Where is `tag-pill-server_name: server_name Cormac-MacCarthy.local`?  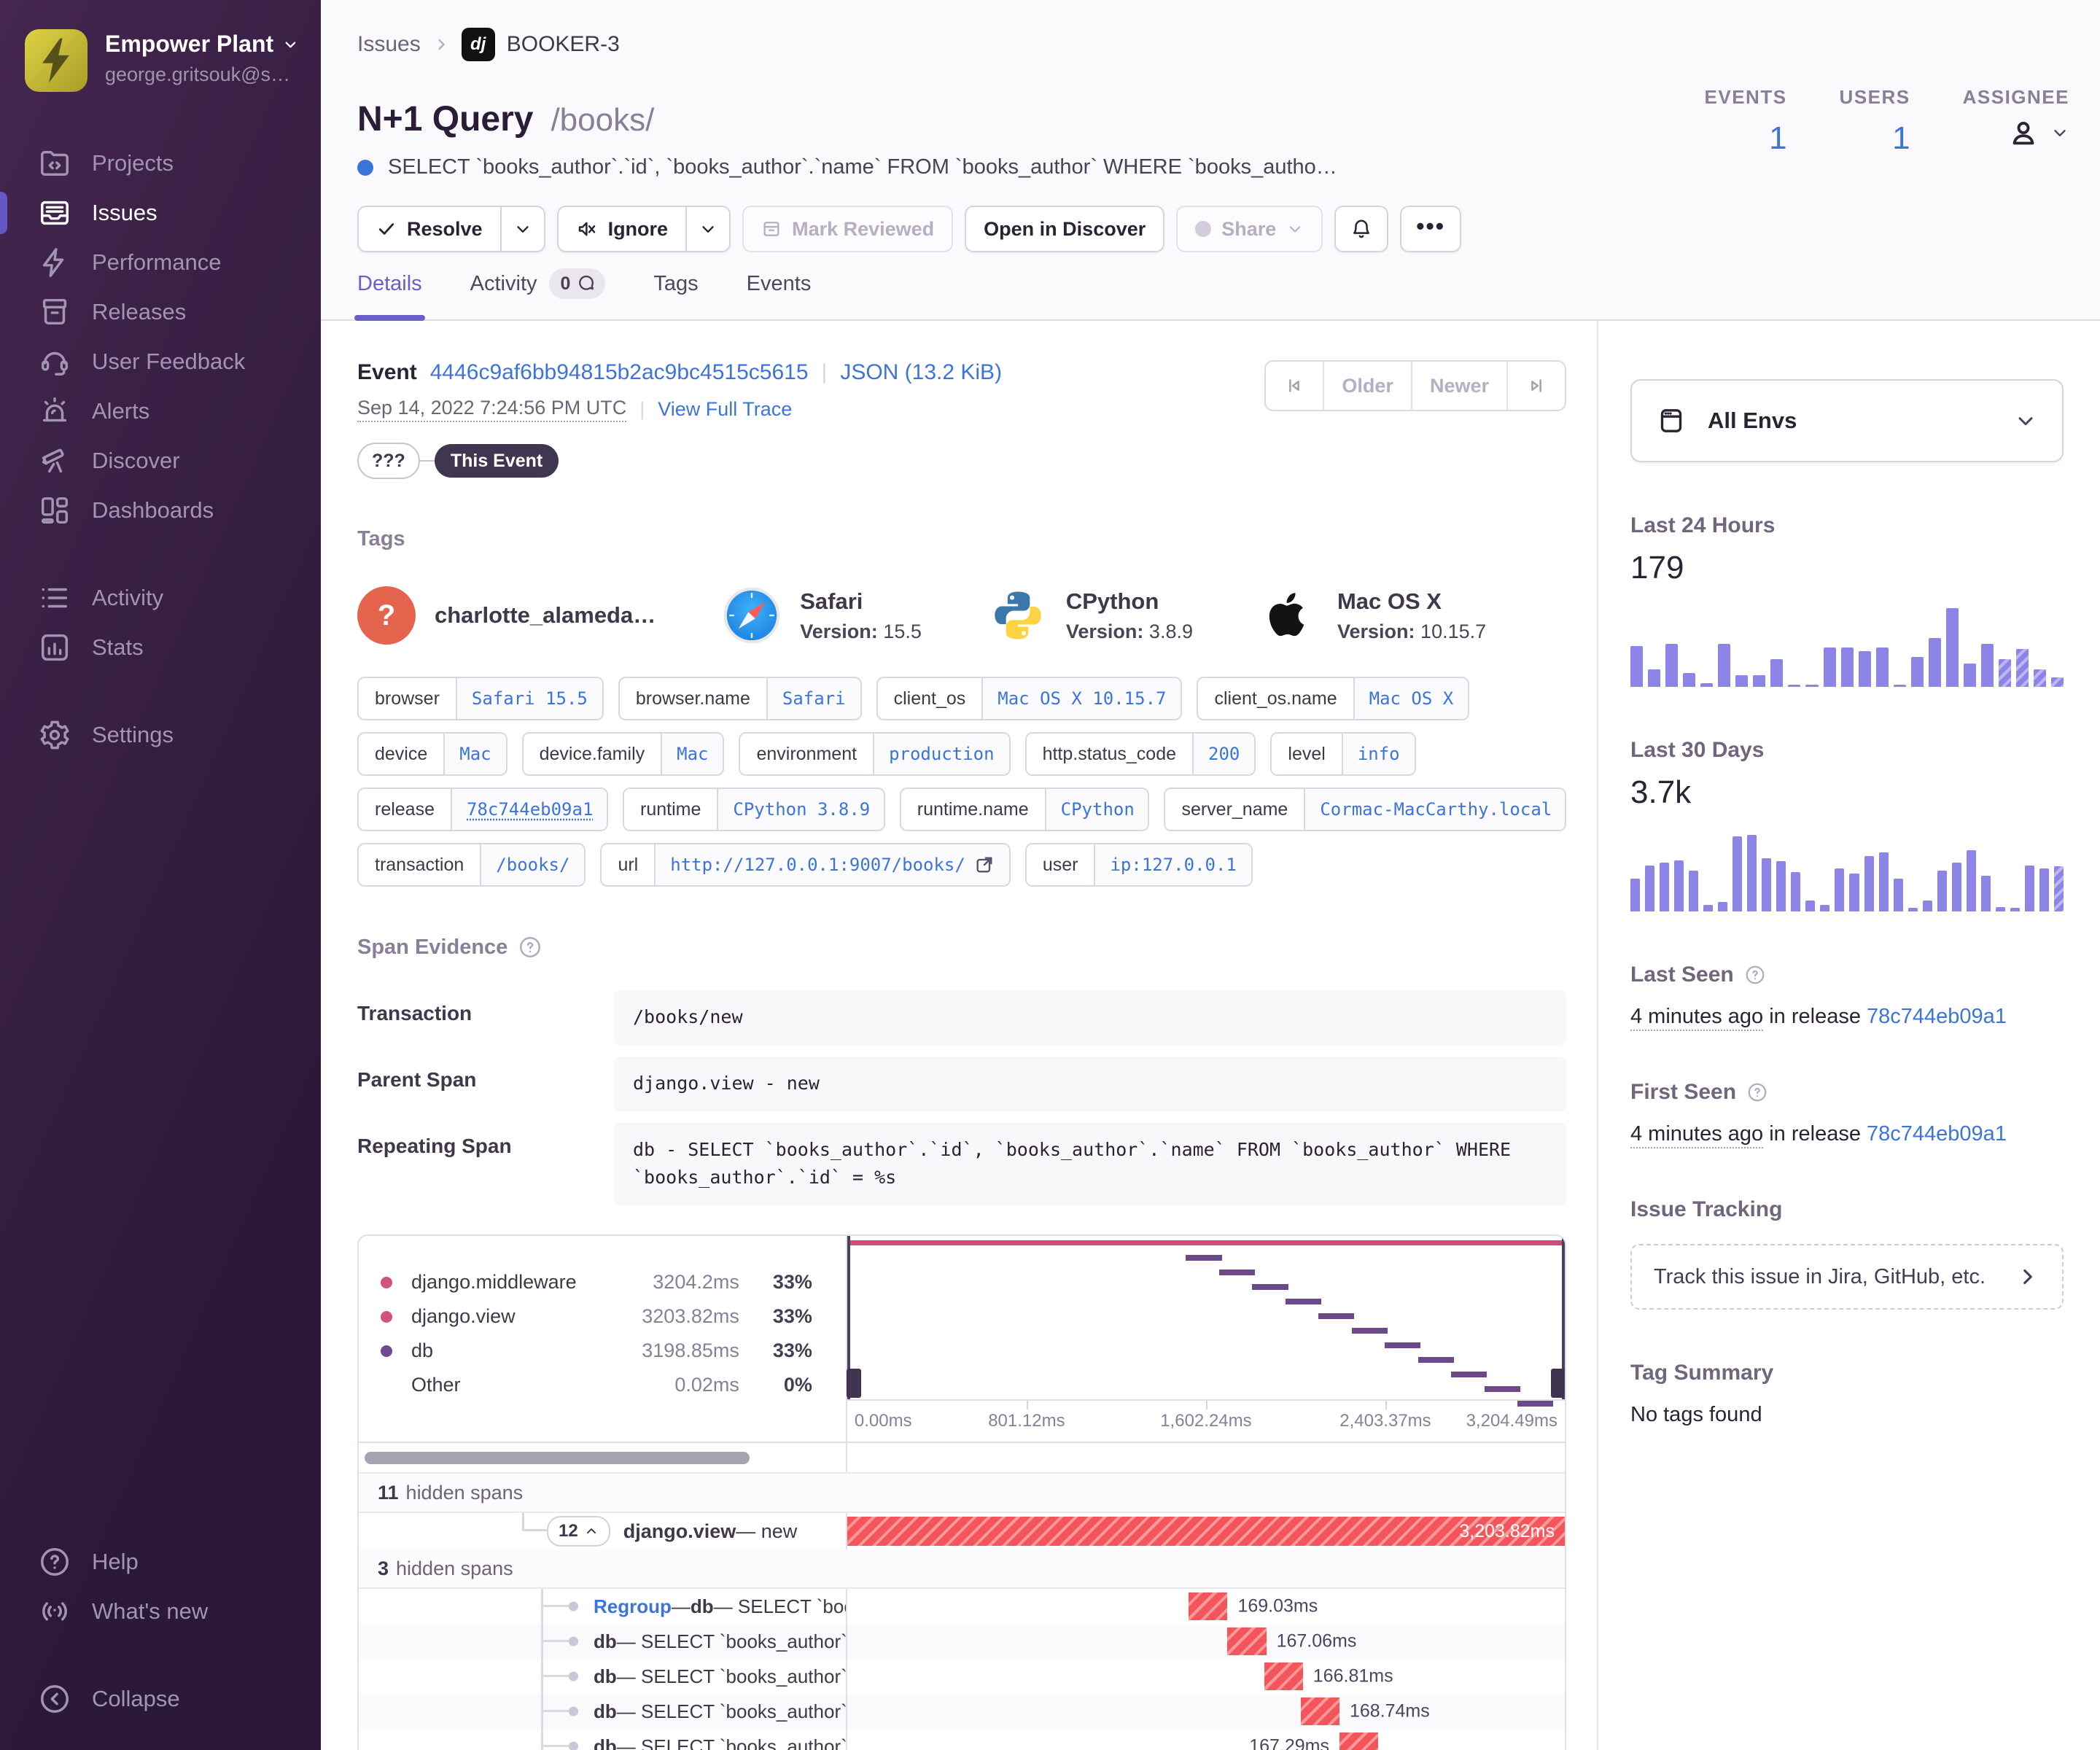
tag-pill-server_name: server_name Cormac-MacCarthy.local is located at coordinates (1365, 809).